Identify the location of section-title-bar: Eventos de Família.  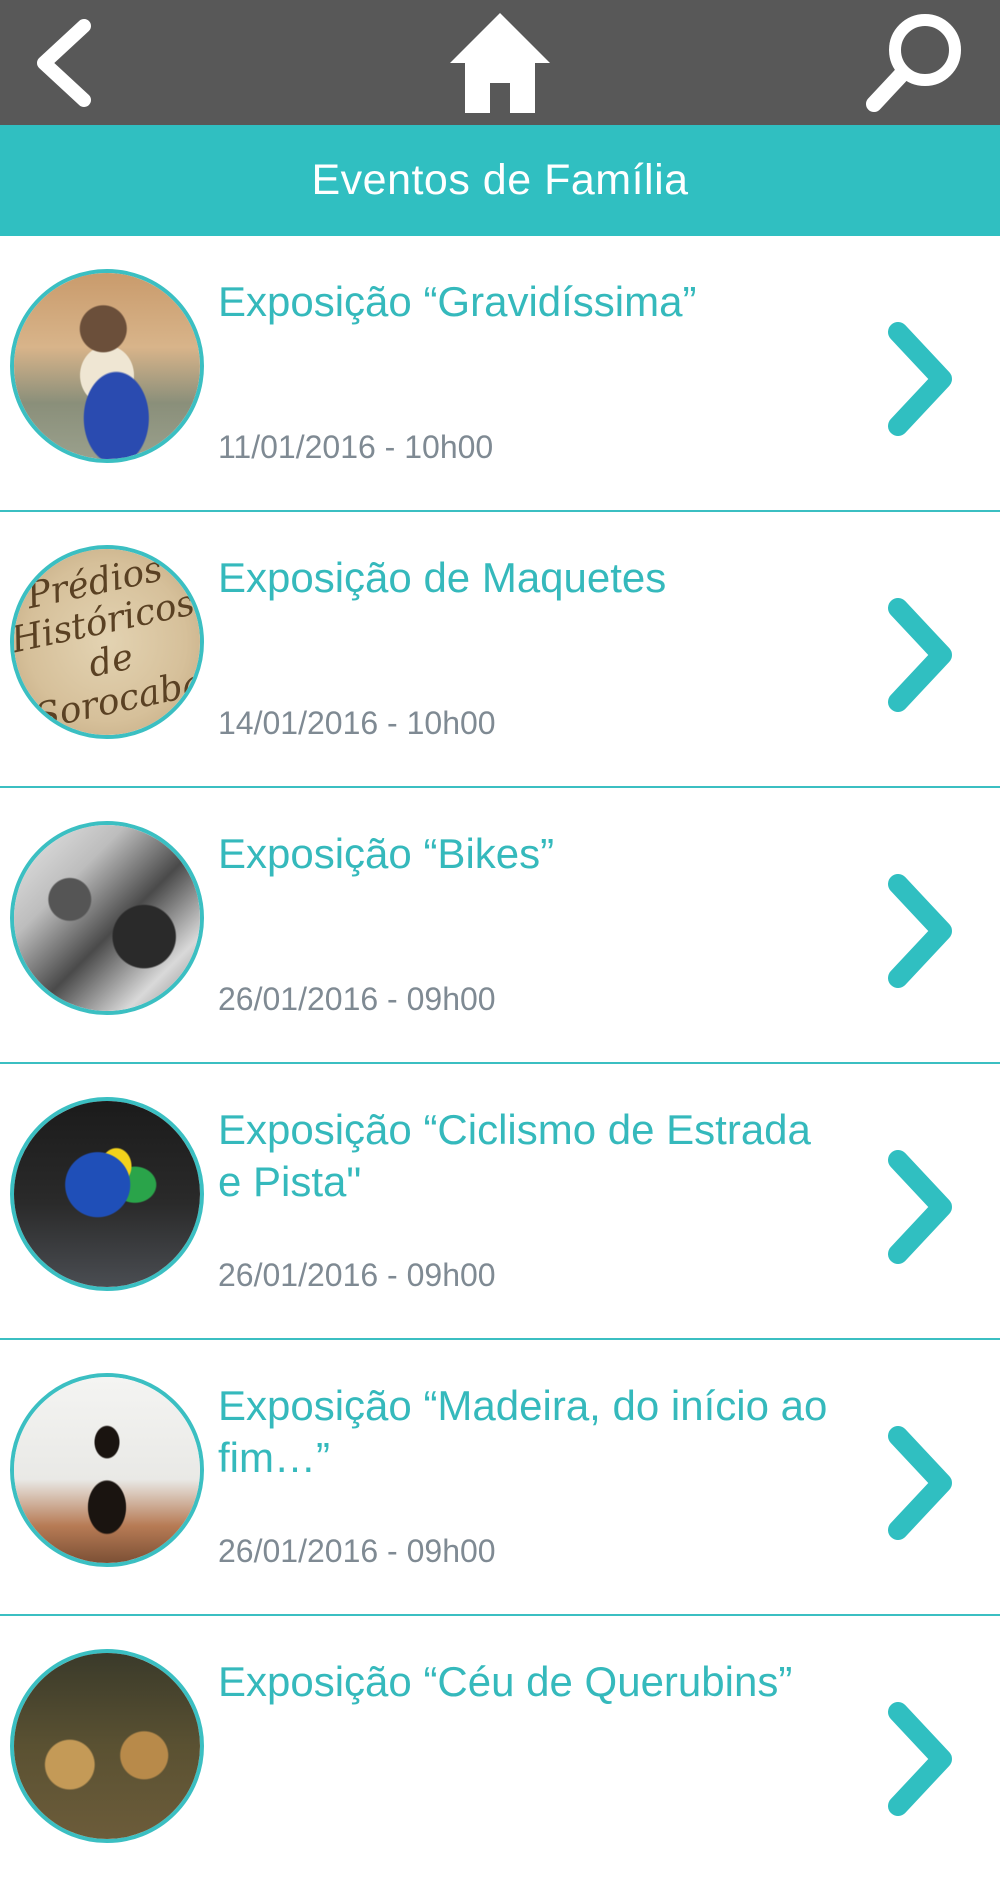
(500, 180).